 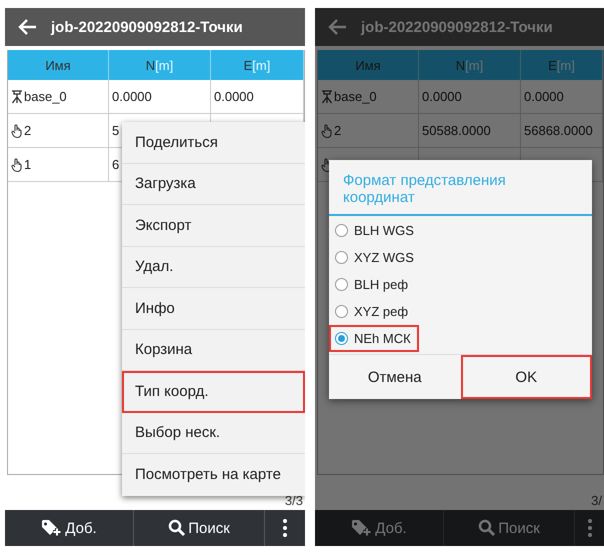 I want to click on dialog-title: Формат представления координат, so click(x=460, y=188).